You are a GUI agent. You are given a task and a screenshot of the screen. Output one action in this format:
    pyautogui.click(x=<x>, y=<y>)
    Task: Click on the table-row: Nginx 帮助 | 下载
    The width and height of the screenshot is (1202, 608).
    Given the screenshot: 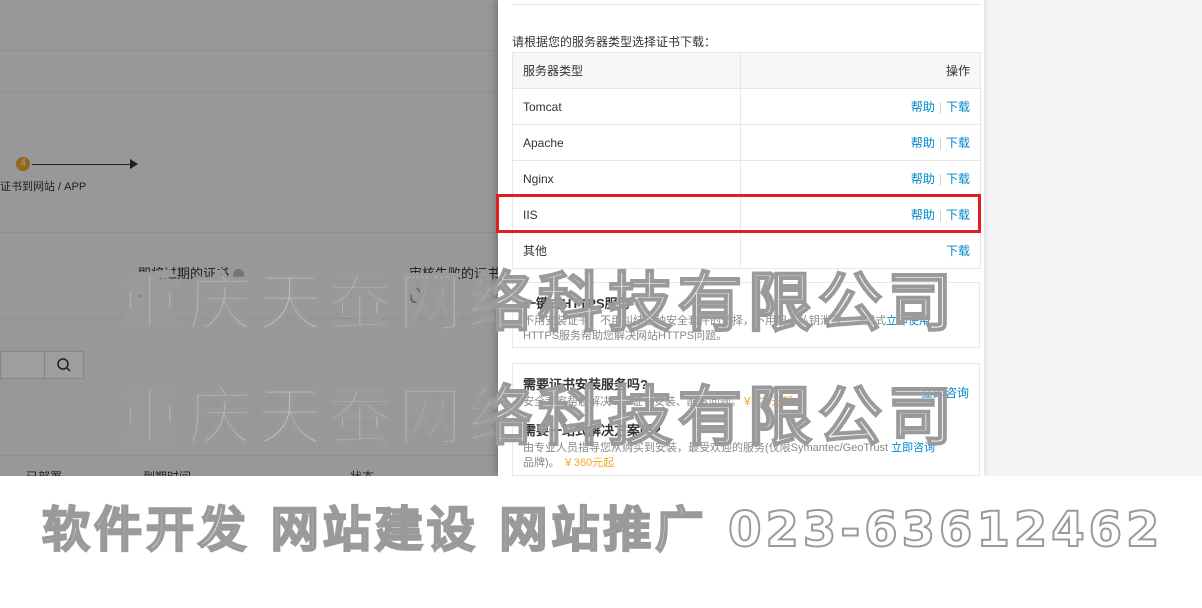 What is the action you would take?
    pyautogui.click(x=746, y=178)
    